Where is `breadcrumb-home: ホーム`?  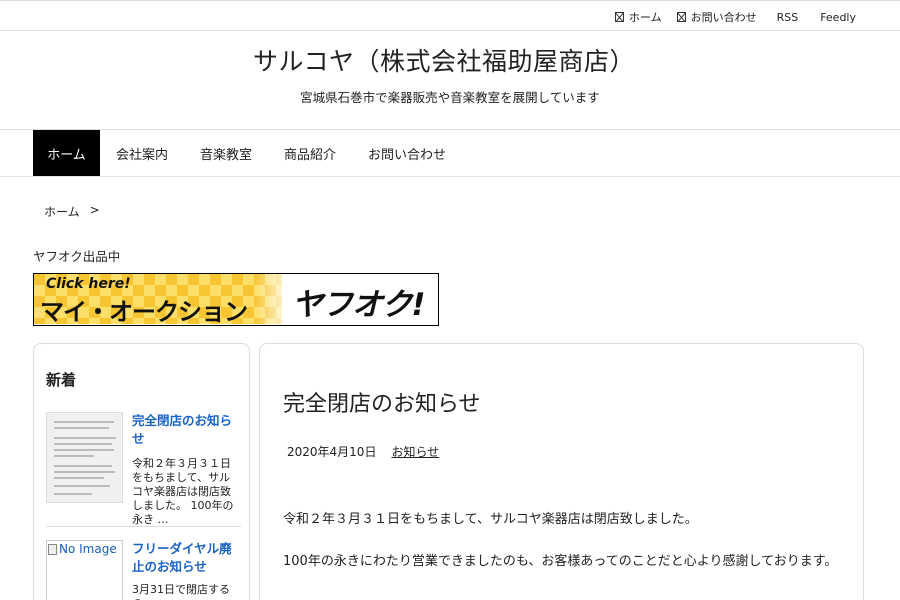
breadcrumb-home: ホーム is located at coordinates (62, 211).